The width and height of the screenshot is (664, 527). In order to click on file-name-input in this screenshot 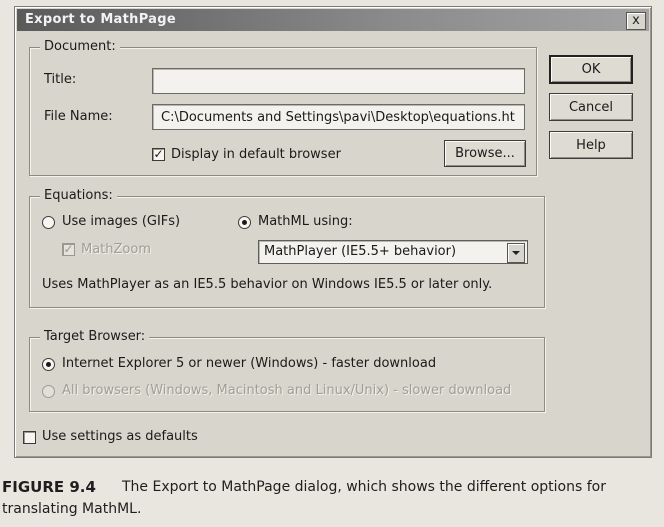, I will do `click(338, 117)`.